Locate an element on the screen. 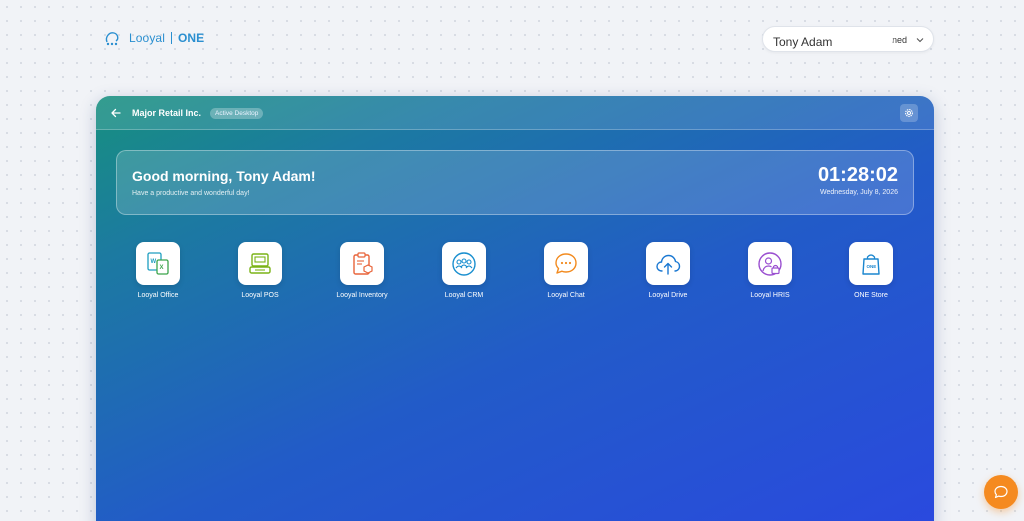  svg-text: X is located at coordinates (162, 268).